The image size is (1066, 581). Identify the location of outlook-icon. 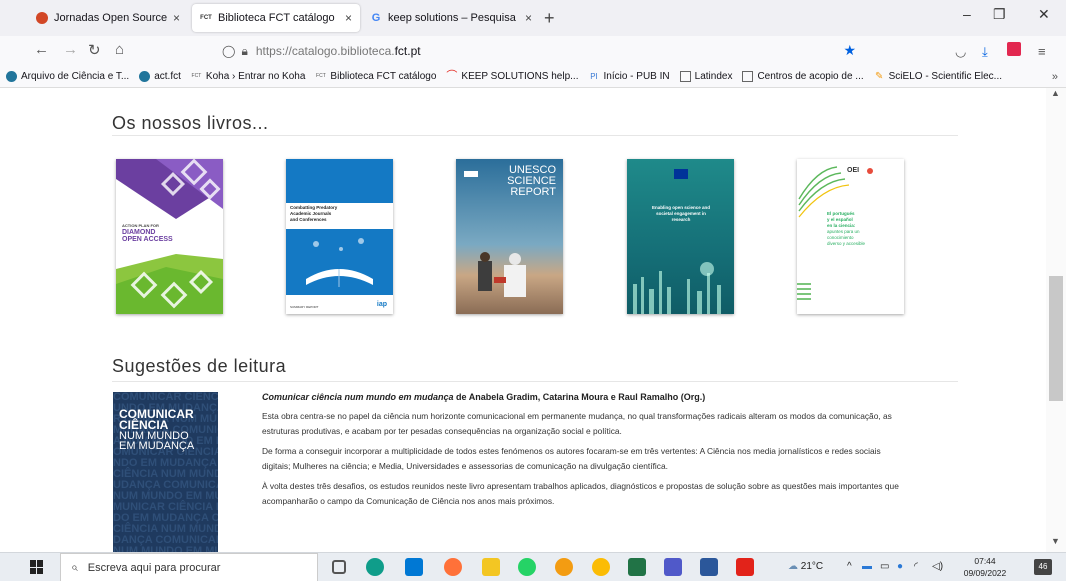
(414, 567).